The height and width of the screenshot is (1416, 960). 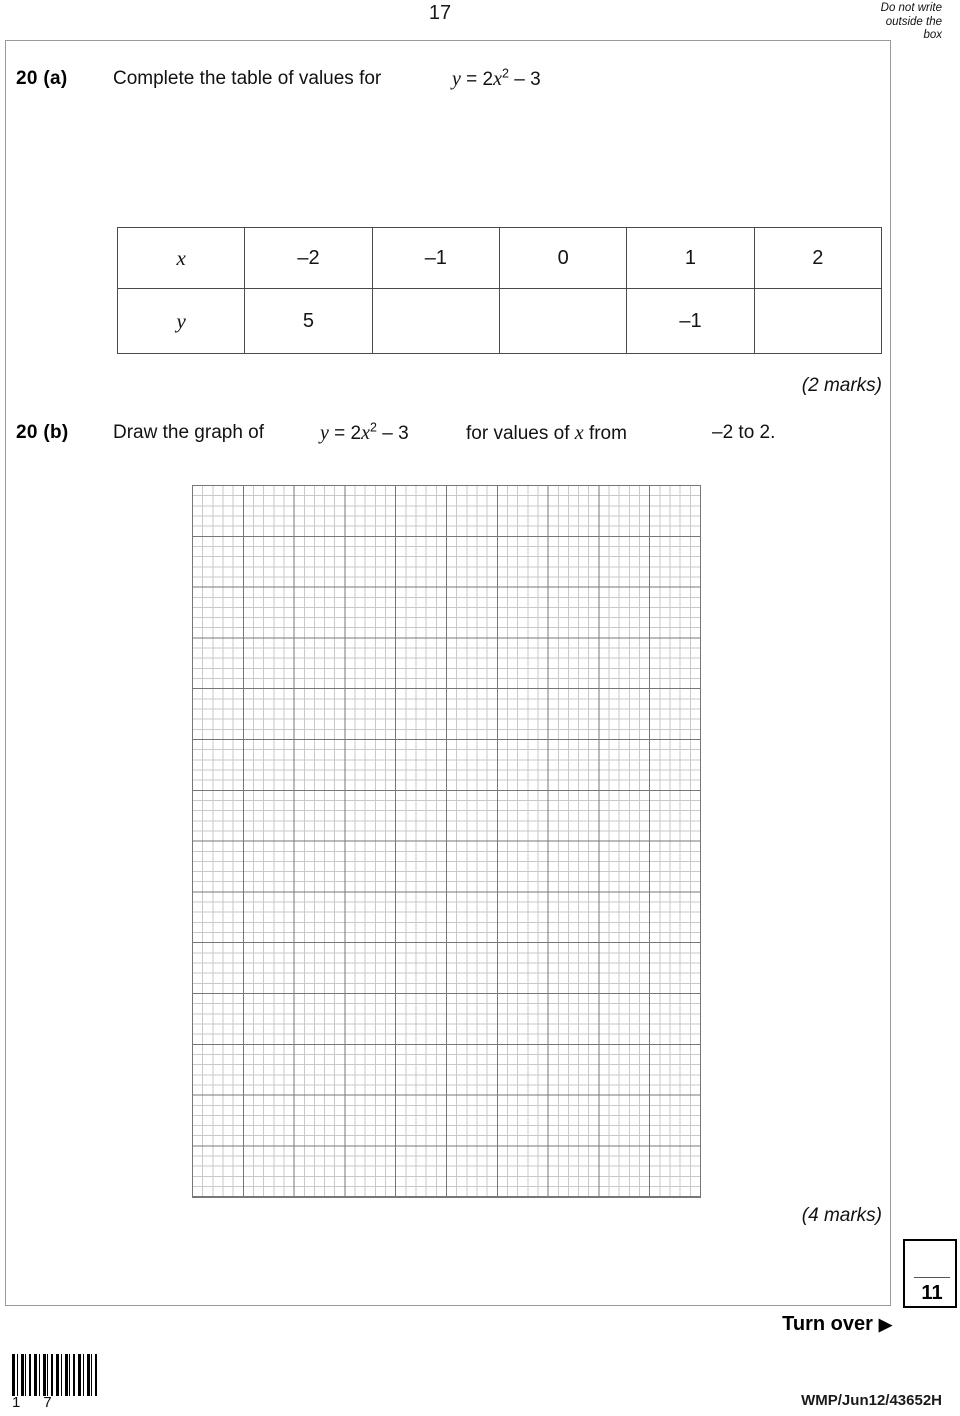 What do you see at coordinates (308, 321) in the screenshot?
I see `table-cell-y-1: 5` at bounding box center [308, 321].